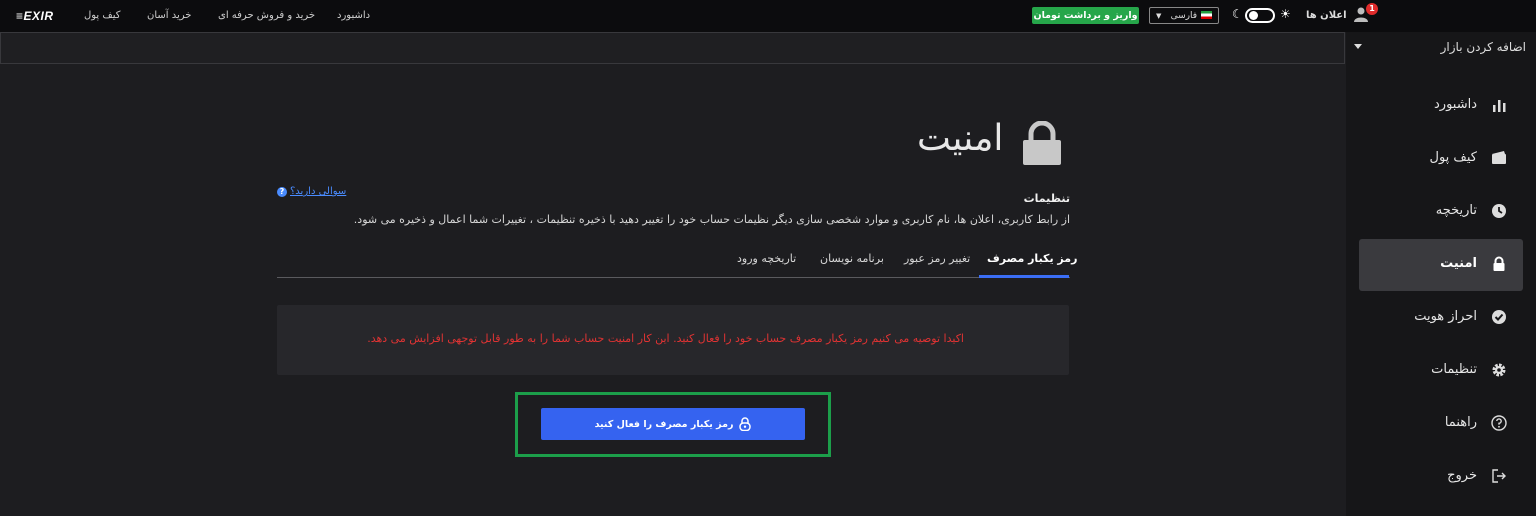 Image resolution: width=1536 pixels, height=516 pixels. I want to click on enable-otp-label: رمز یکبار مصرف را فعال کنید, so click(664, 424).